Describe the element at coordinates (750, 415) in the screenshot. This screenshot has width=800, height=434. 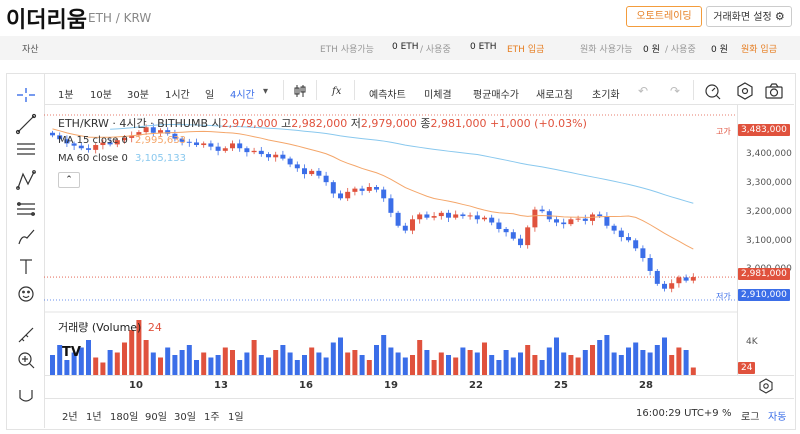
I see `log-toggle: 로그` at that location.